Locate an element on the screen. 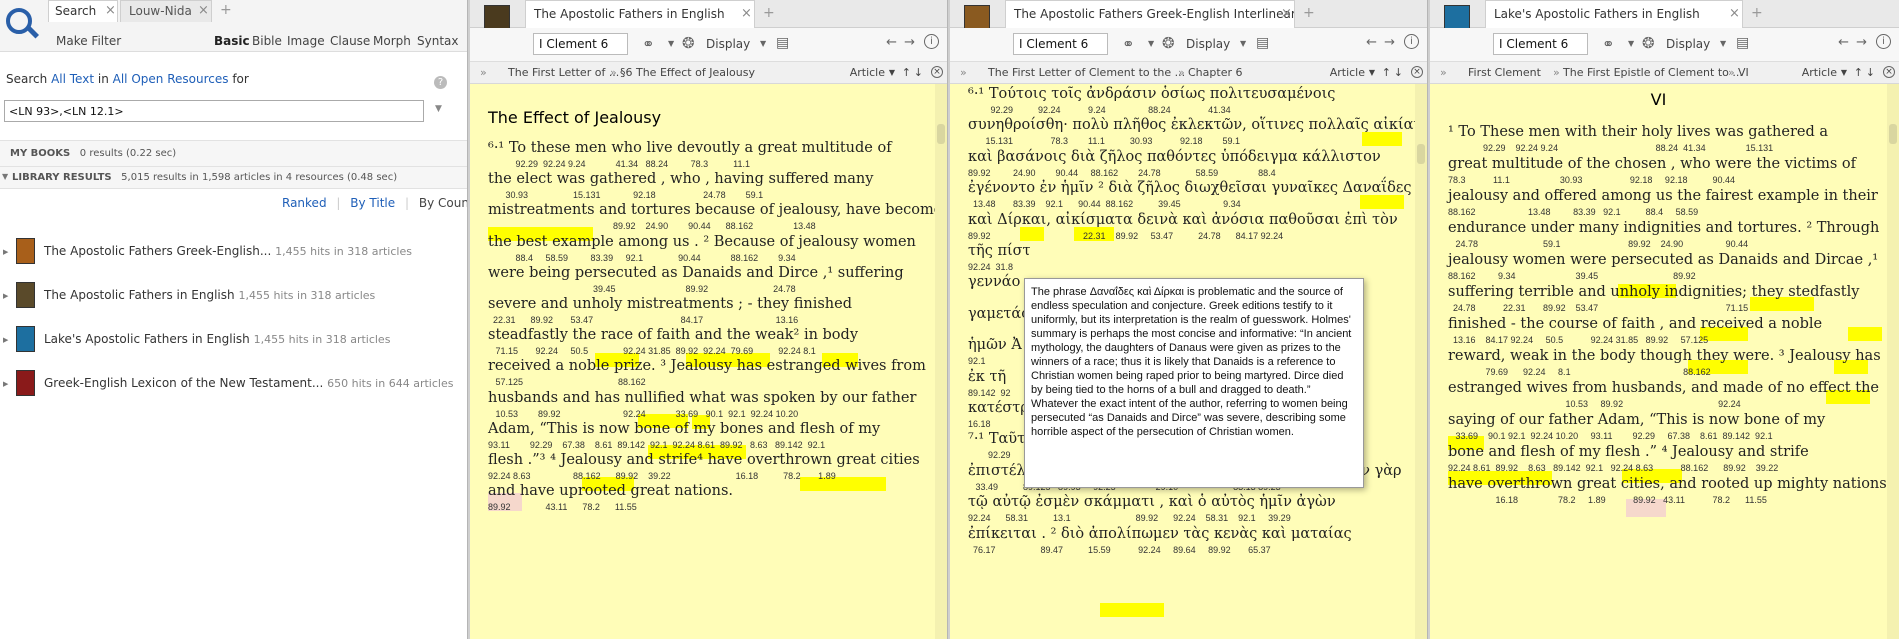 Image resolution: width=1899 pixels, height=639 pixels. text-line: τῆς πίστ is located at coordinates (1184, 251).